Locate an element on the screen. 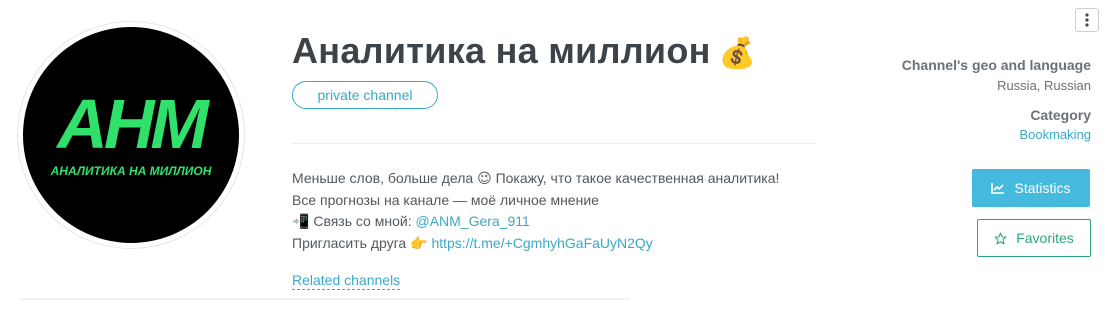 The width and height of the screenshot is (1111, 309). money-bag-icon: 💰 is located at coordinates (737, 53).